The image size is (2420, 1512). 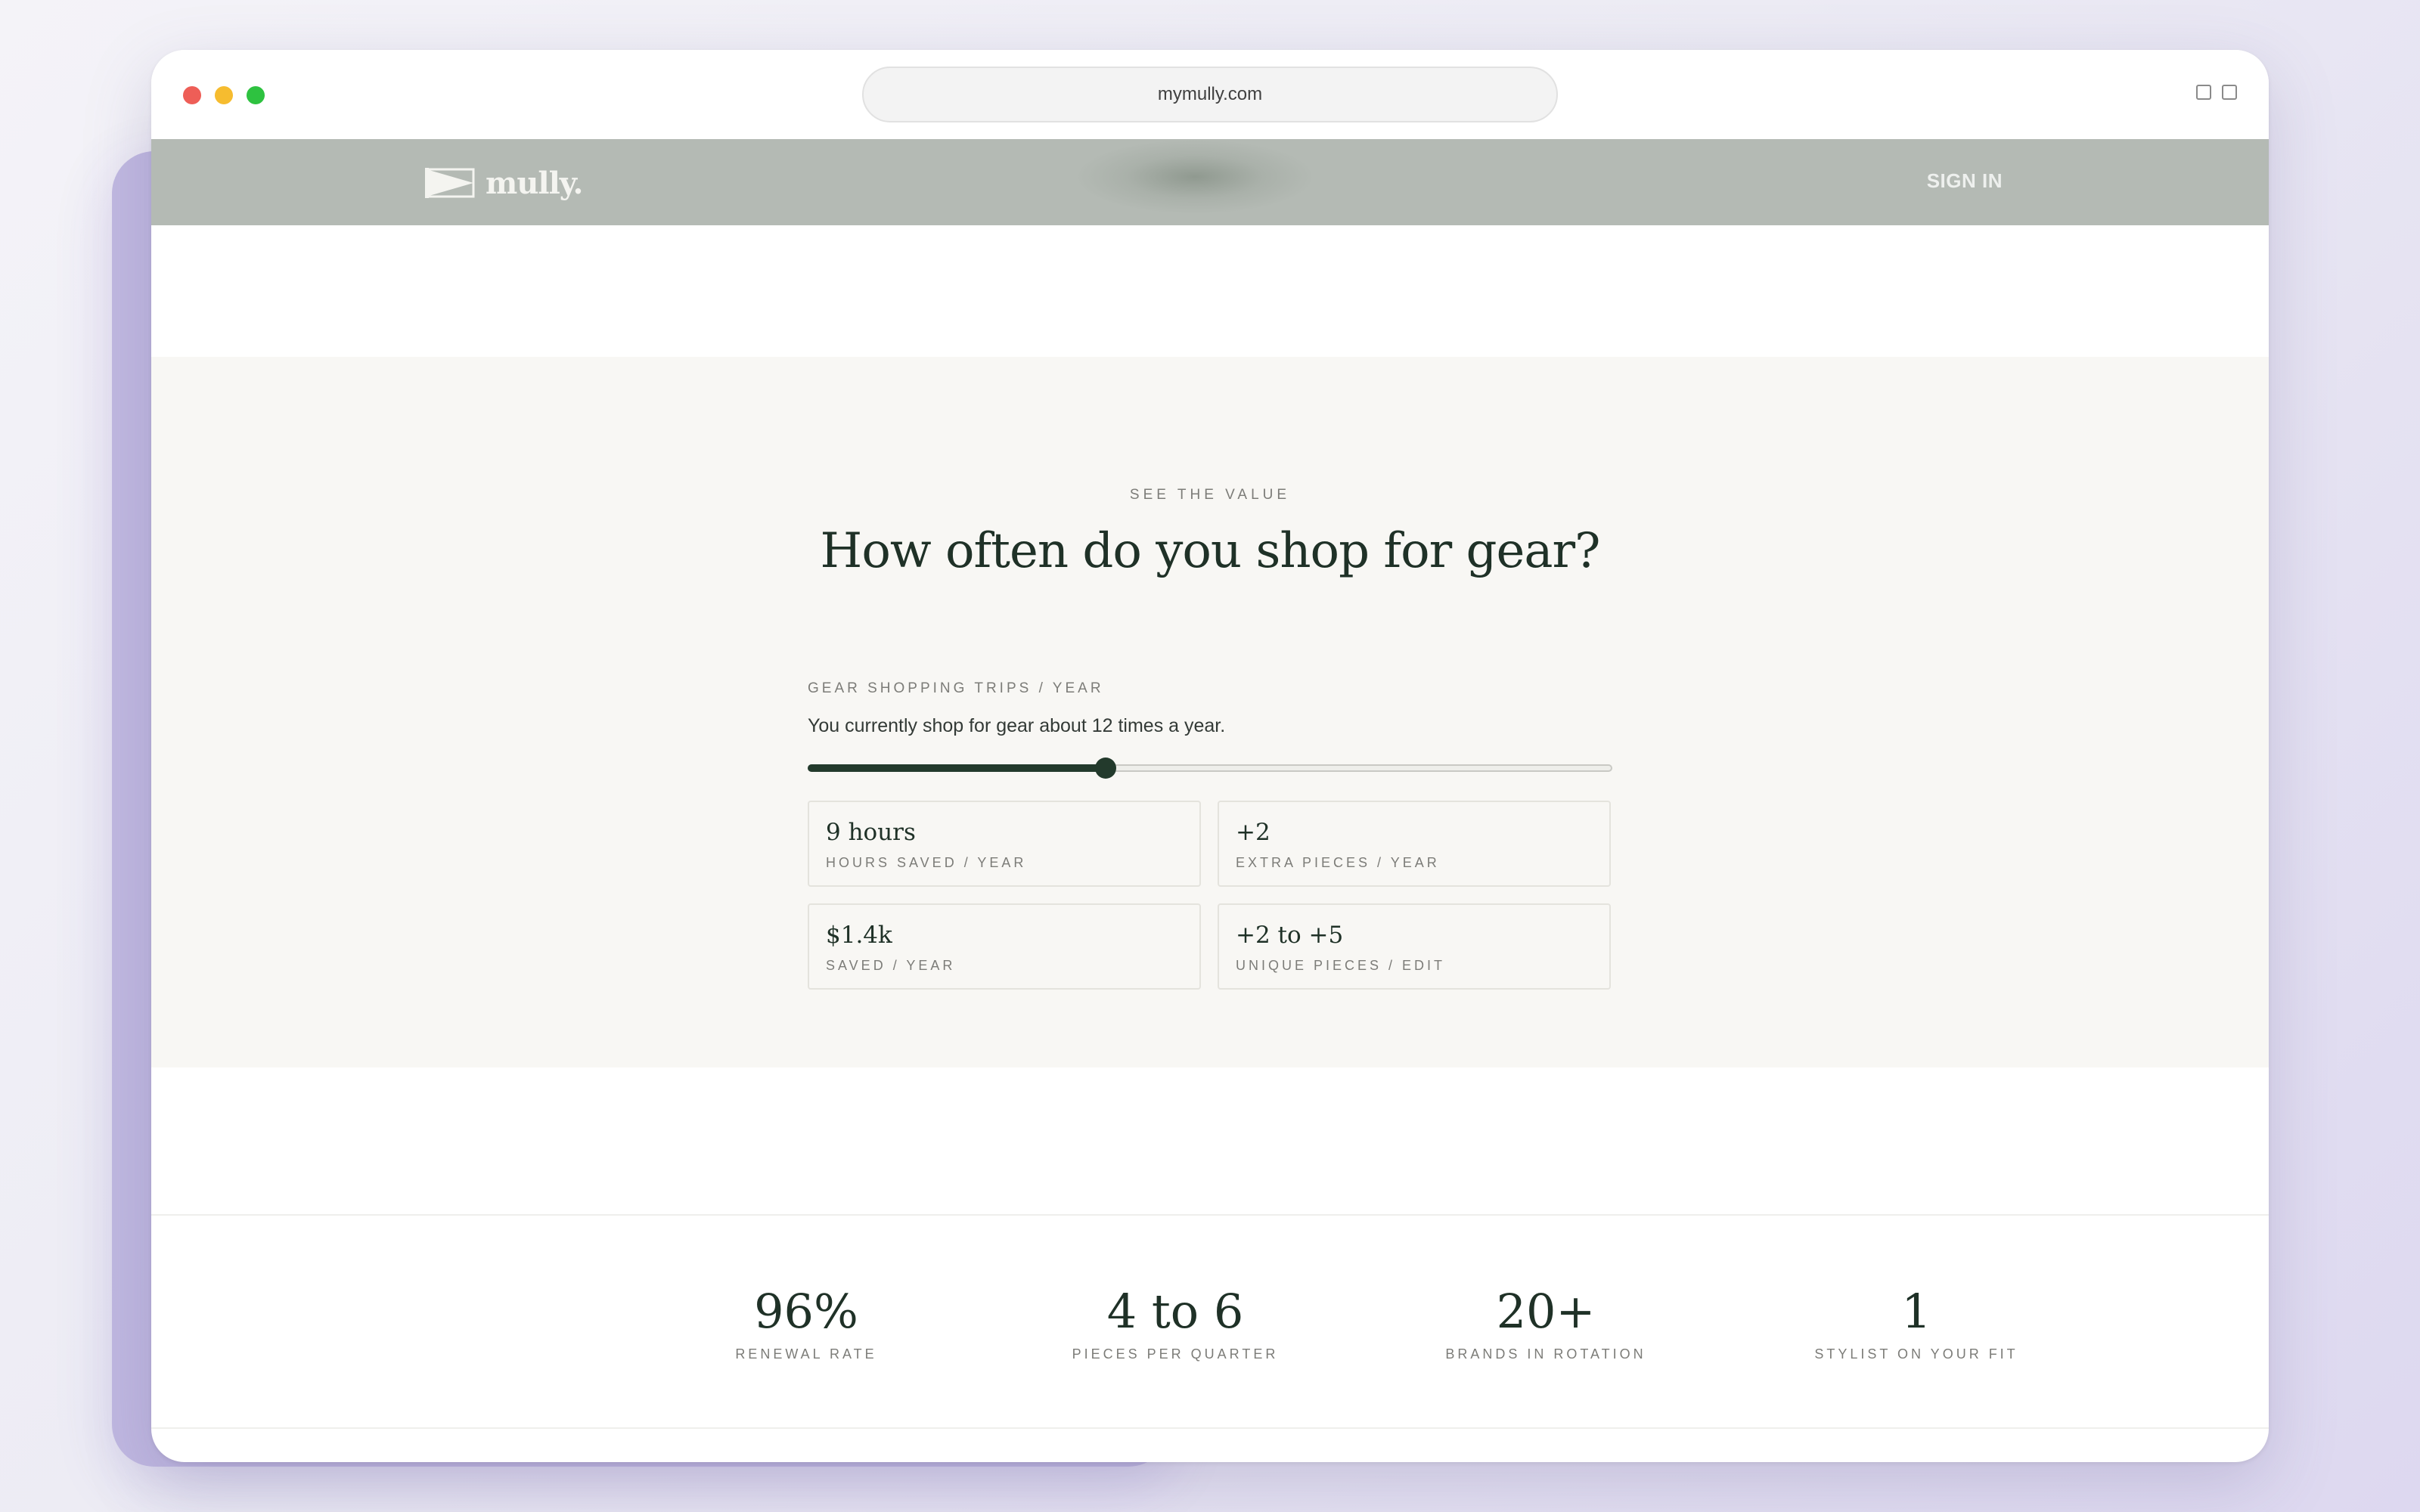 I want to click on minimize-window-button, so click(x=224, y=95).